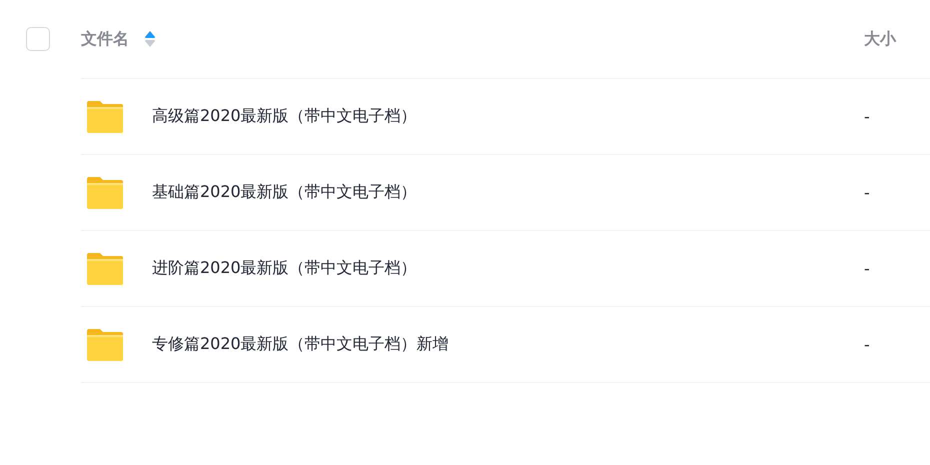  I want to click on file-name: 高级篇2020最新版（带中文电子档）, so click(508, 116).